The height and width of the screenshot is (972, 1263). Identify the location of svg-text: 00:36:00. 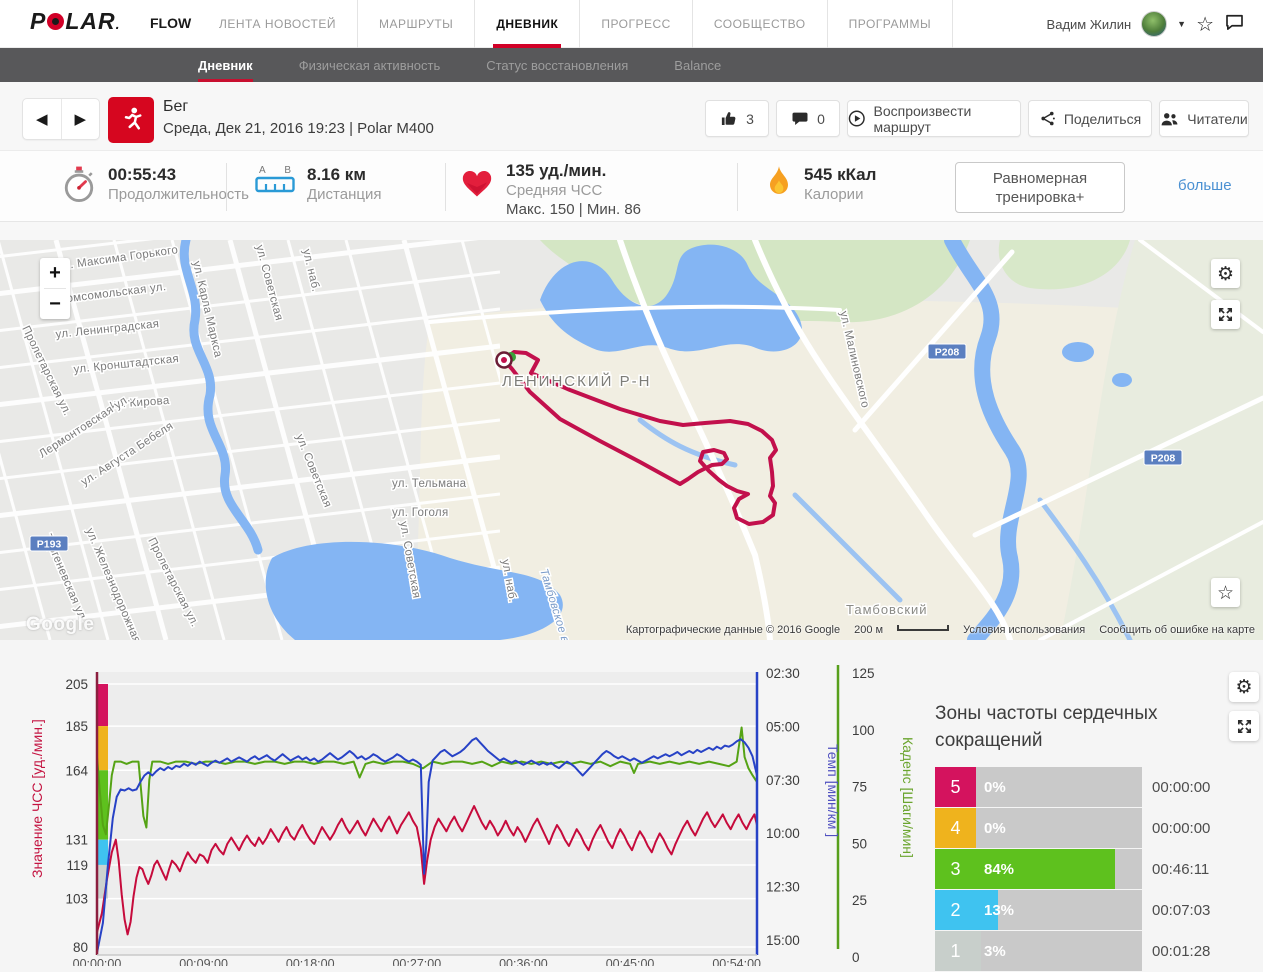
(523, 961).